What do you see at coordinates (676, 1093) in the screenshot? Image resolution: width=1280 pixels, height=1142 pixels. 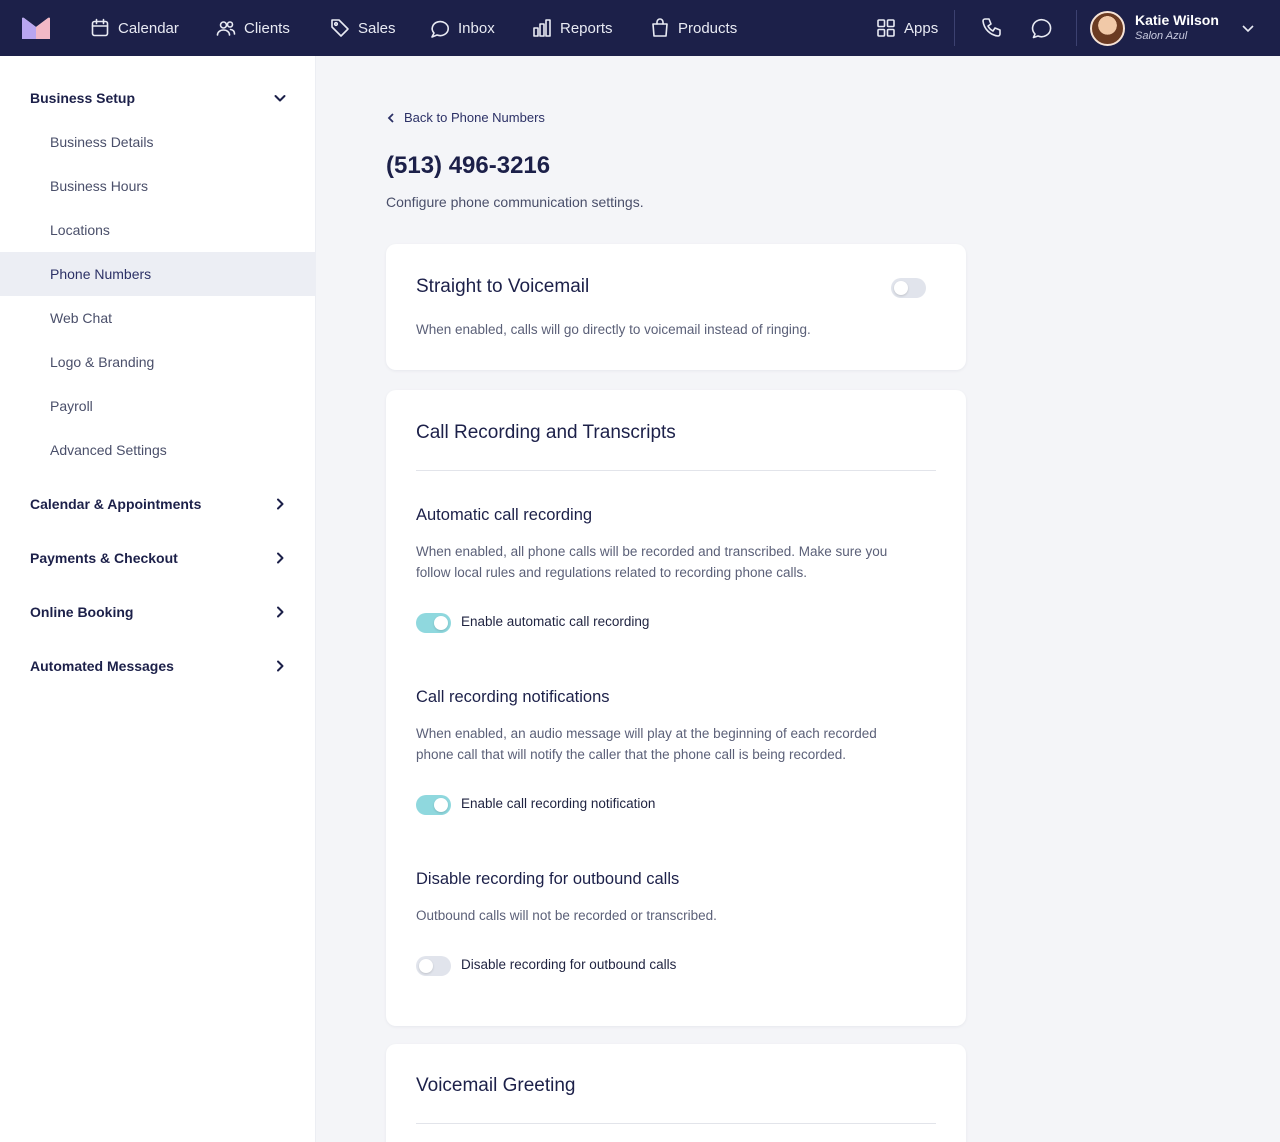 I see `voicemail-greeting-card: Voicemail Greeting` at bounding box center [676, 1093].